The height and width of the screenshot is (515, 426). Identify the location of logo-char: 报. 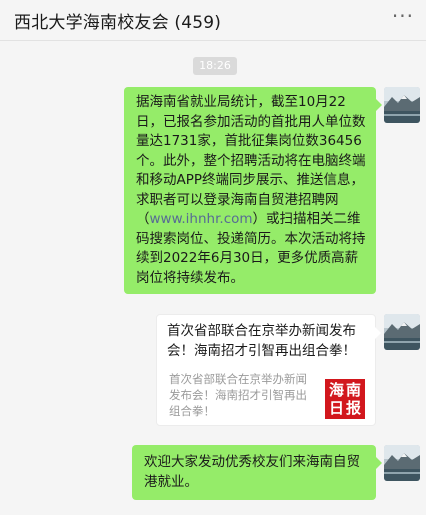
(354, 408).